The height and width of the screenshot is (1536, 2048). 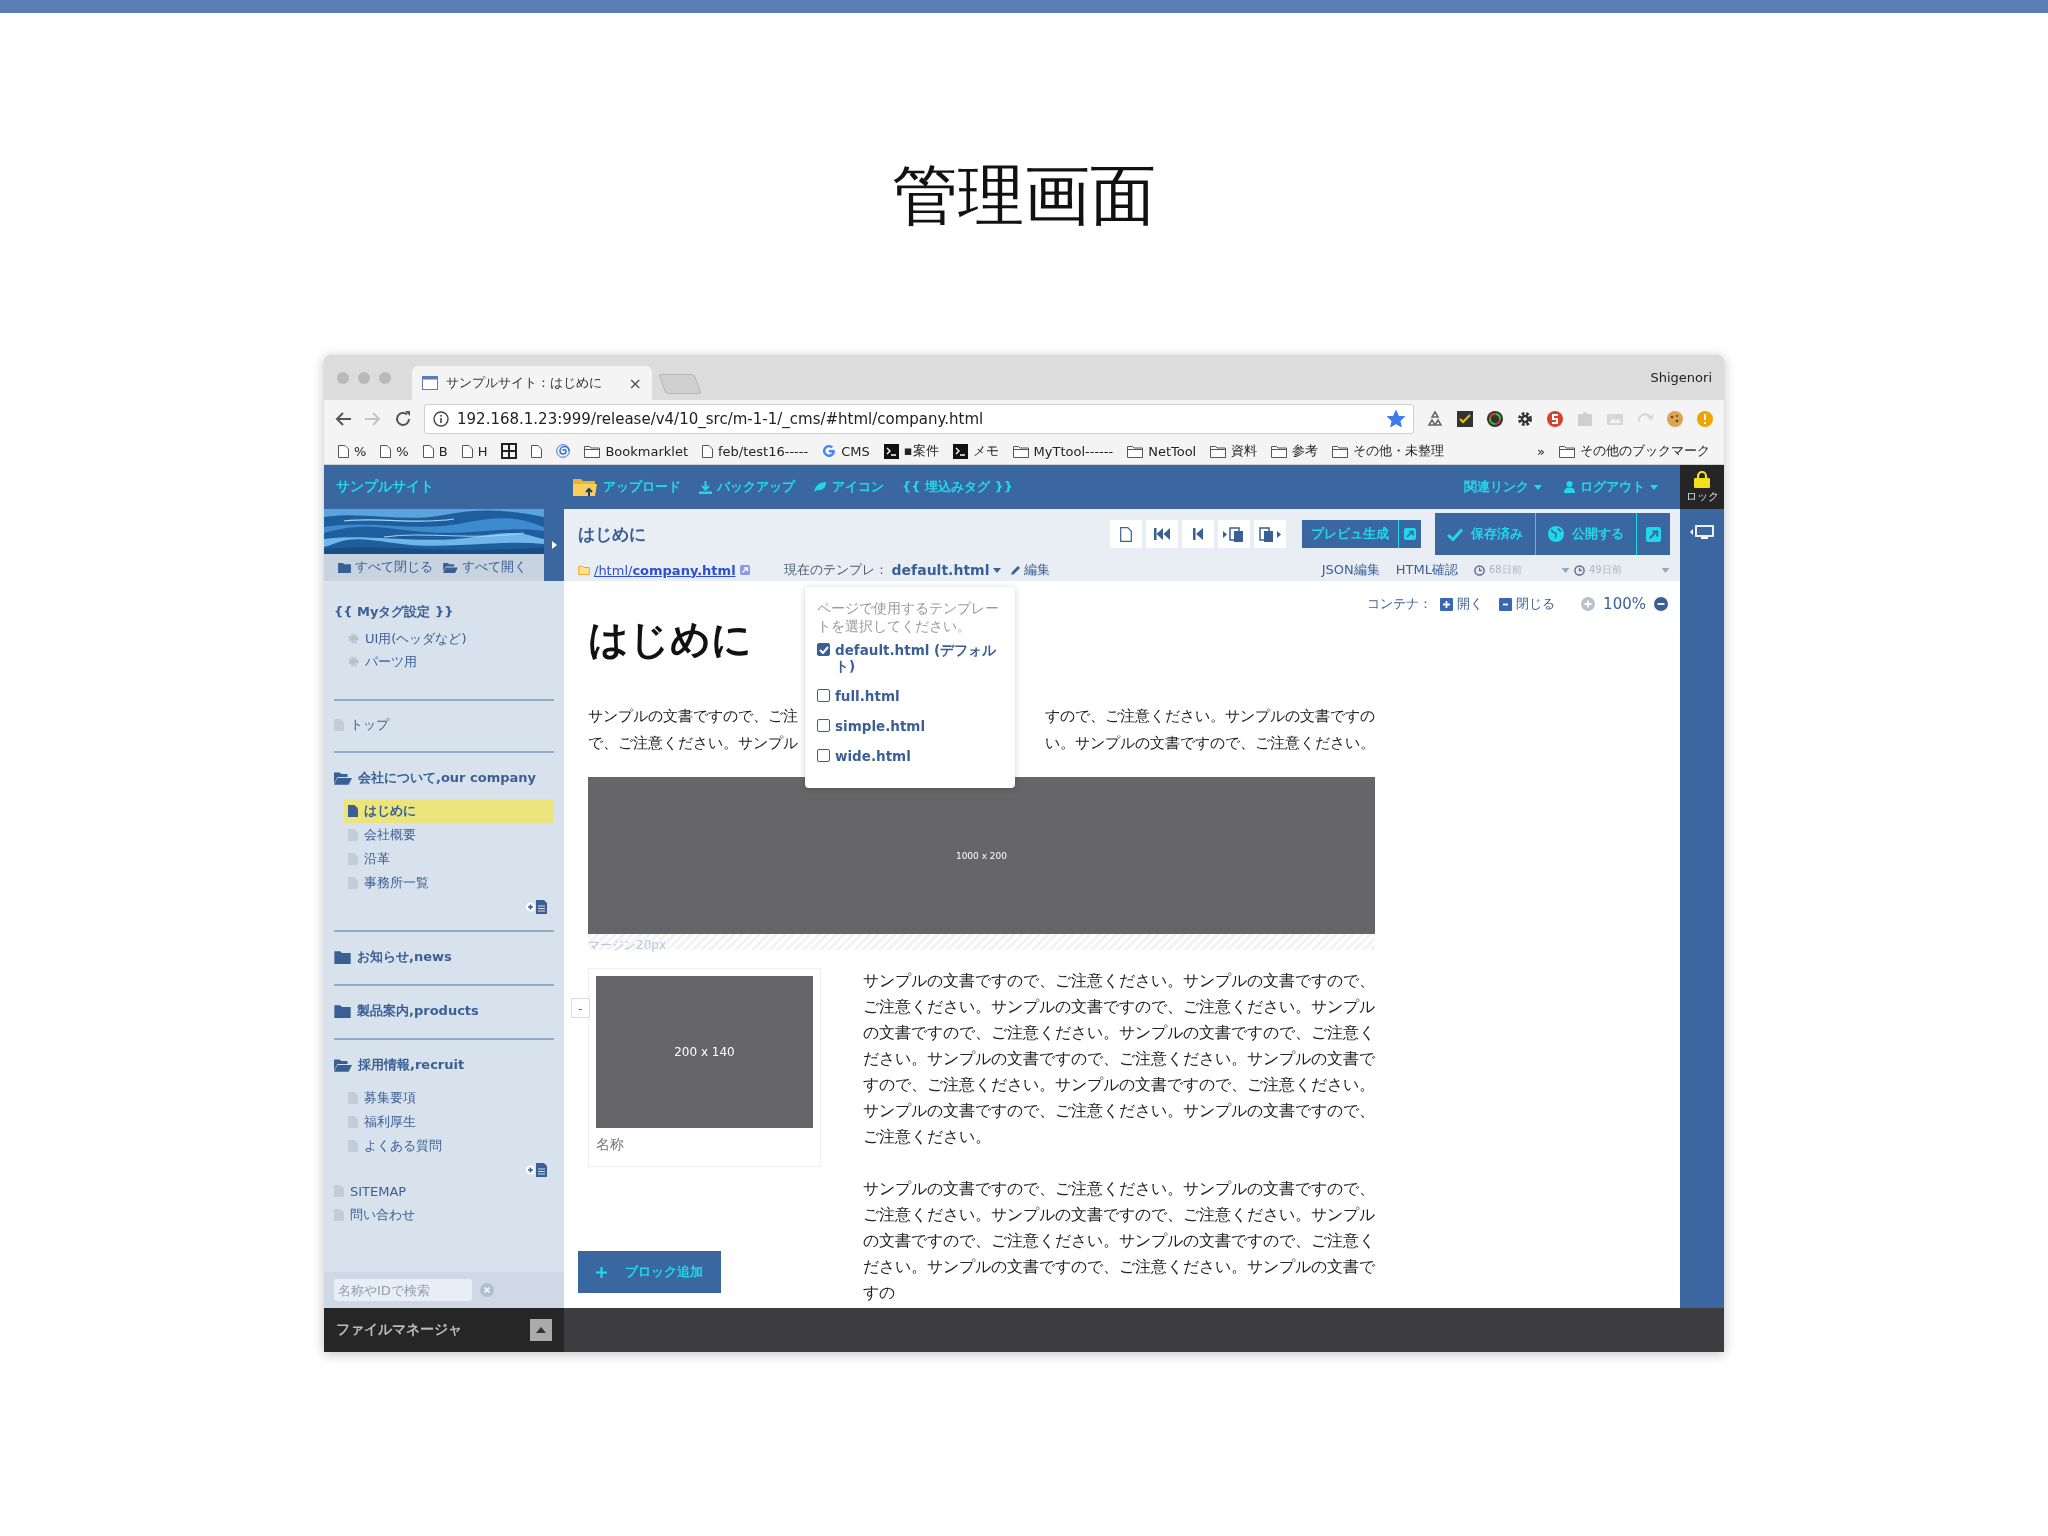 I want to click on page-item: 沿革, so click(x=449, y=859).